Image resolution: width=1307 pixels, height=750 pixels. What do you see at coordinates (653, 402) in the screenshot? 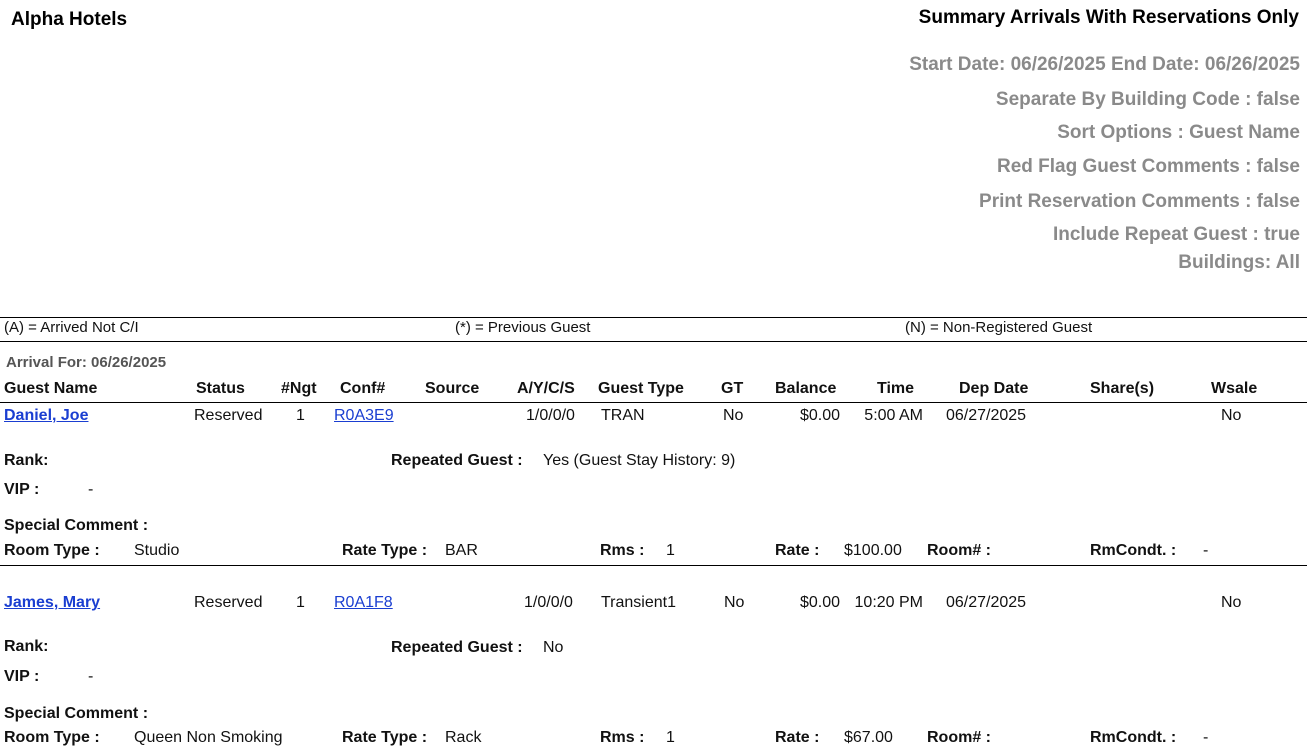
I see `header-divider` at bounding box center [653, 402].